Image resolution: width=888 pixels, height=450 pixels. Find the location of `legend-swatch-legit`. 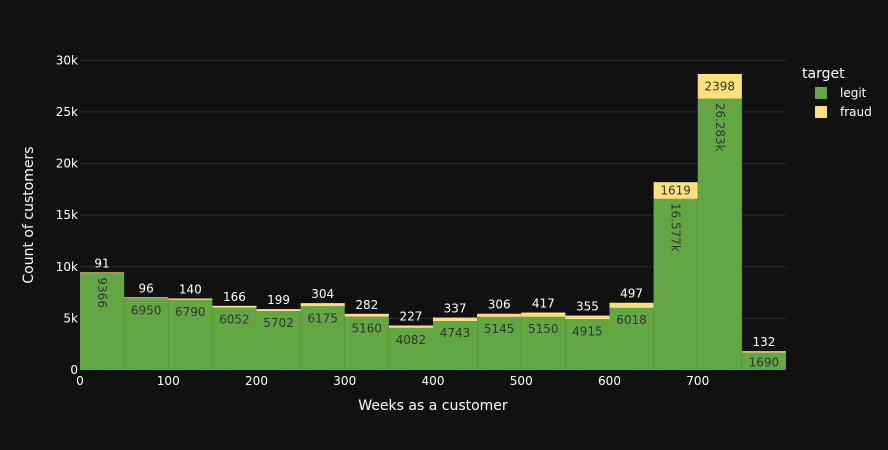

legend-swatch-legit is located at coordinates (821, 93).